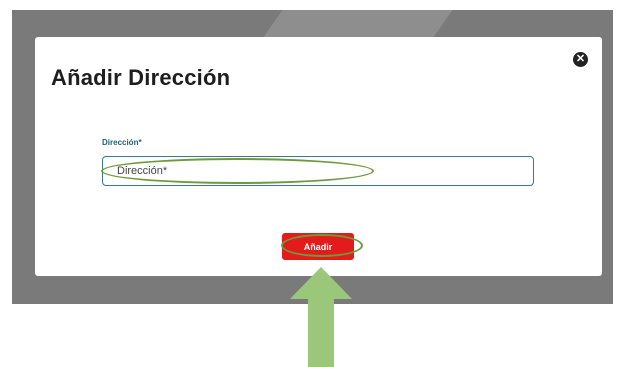  What do you see at coordinates (318, 171) in the screenshot?
I see `address-input` at bounding box center [318, 171].